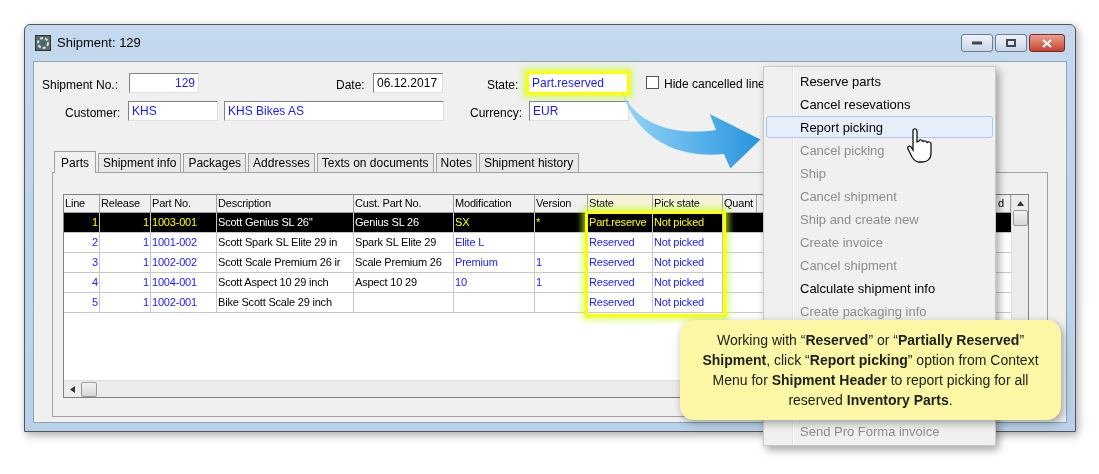  I want to click on maximize-icon, so click(1011, 43).